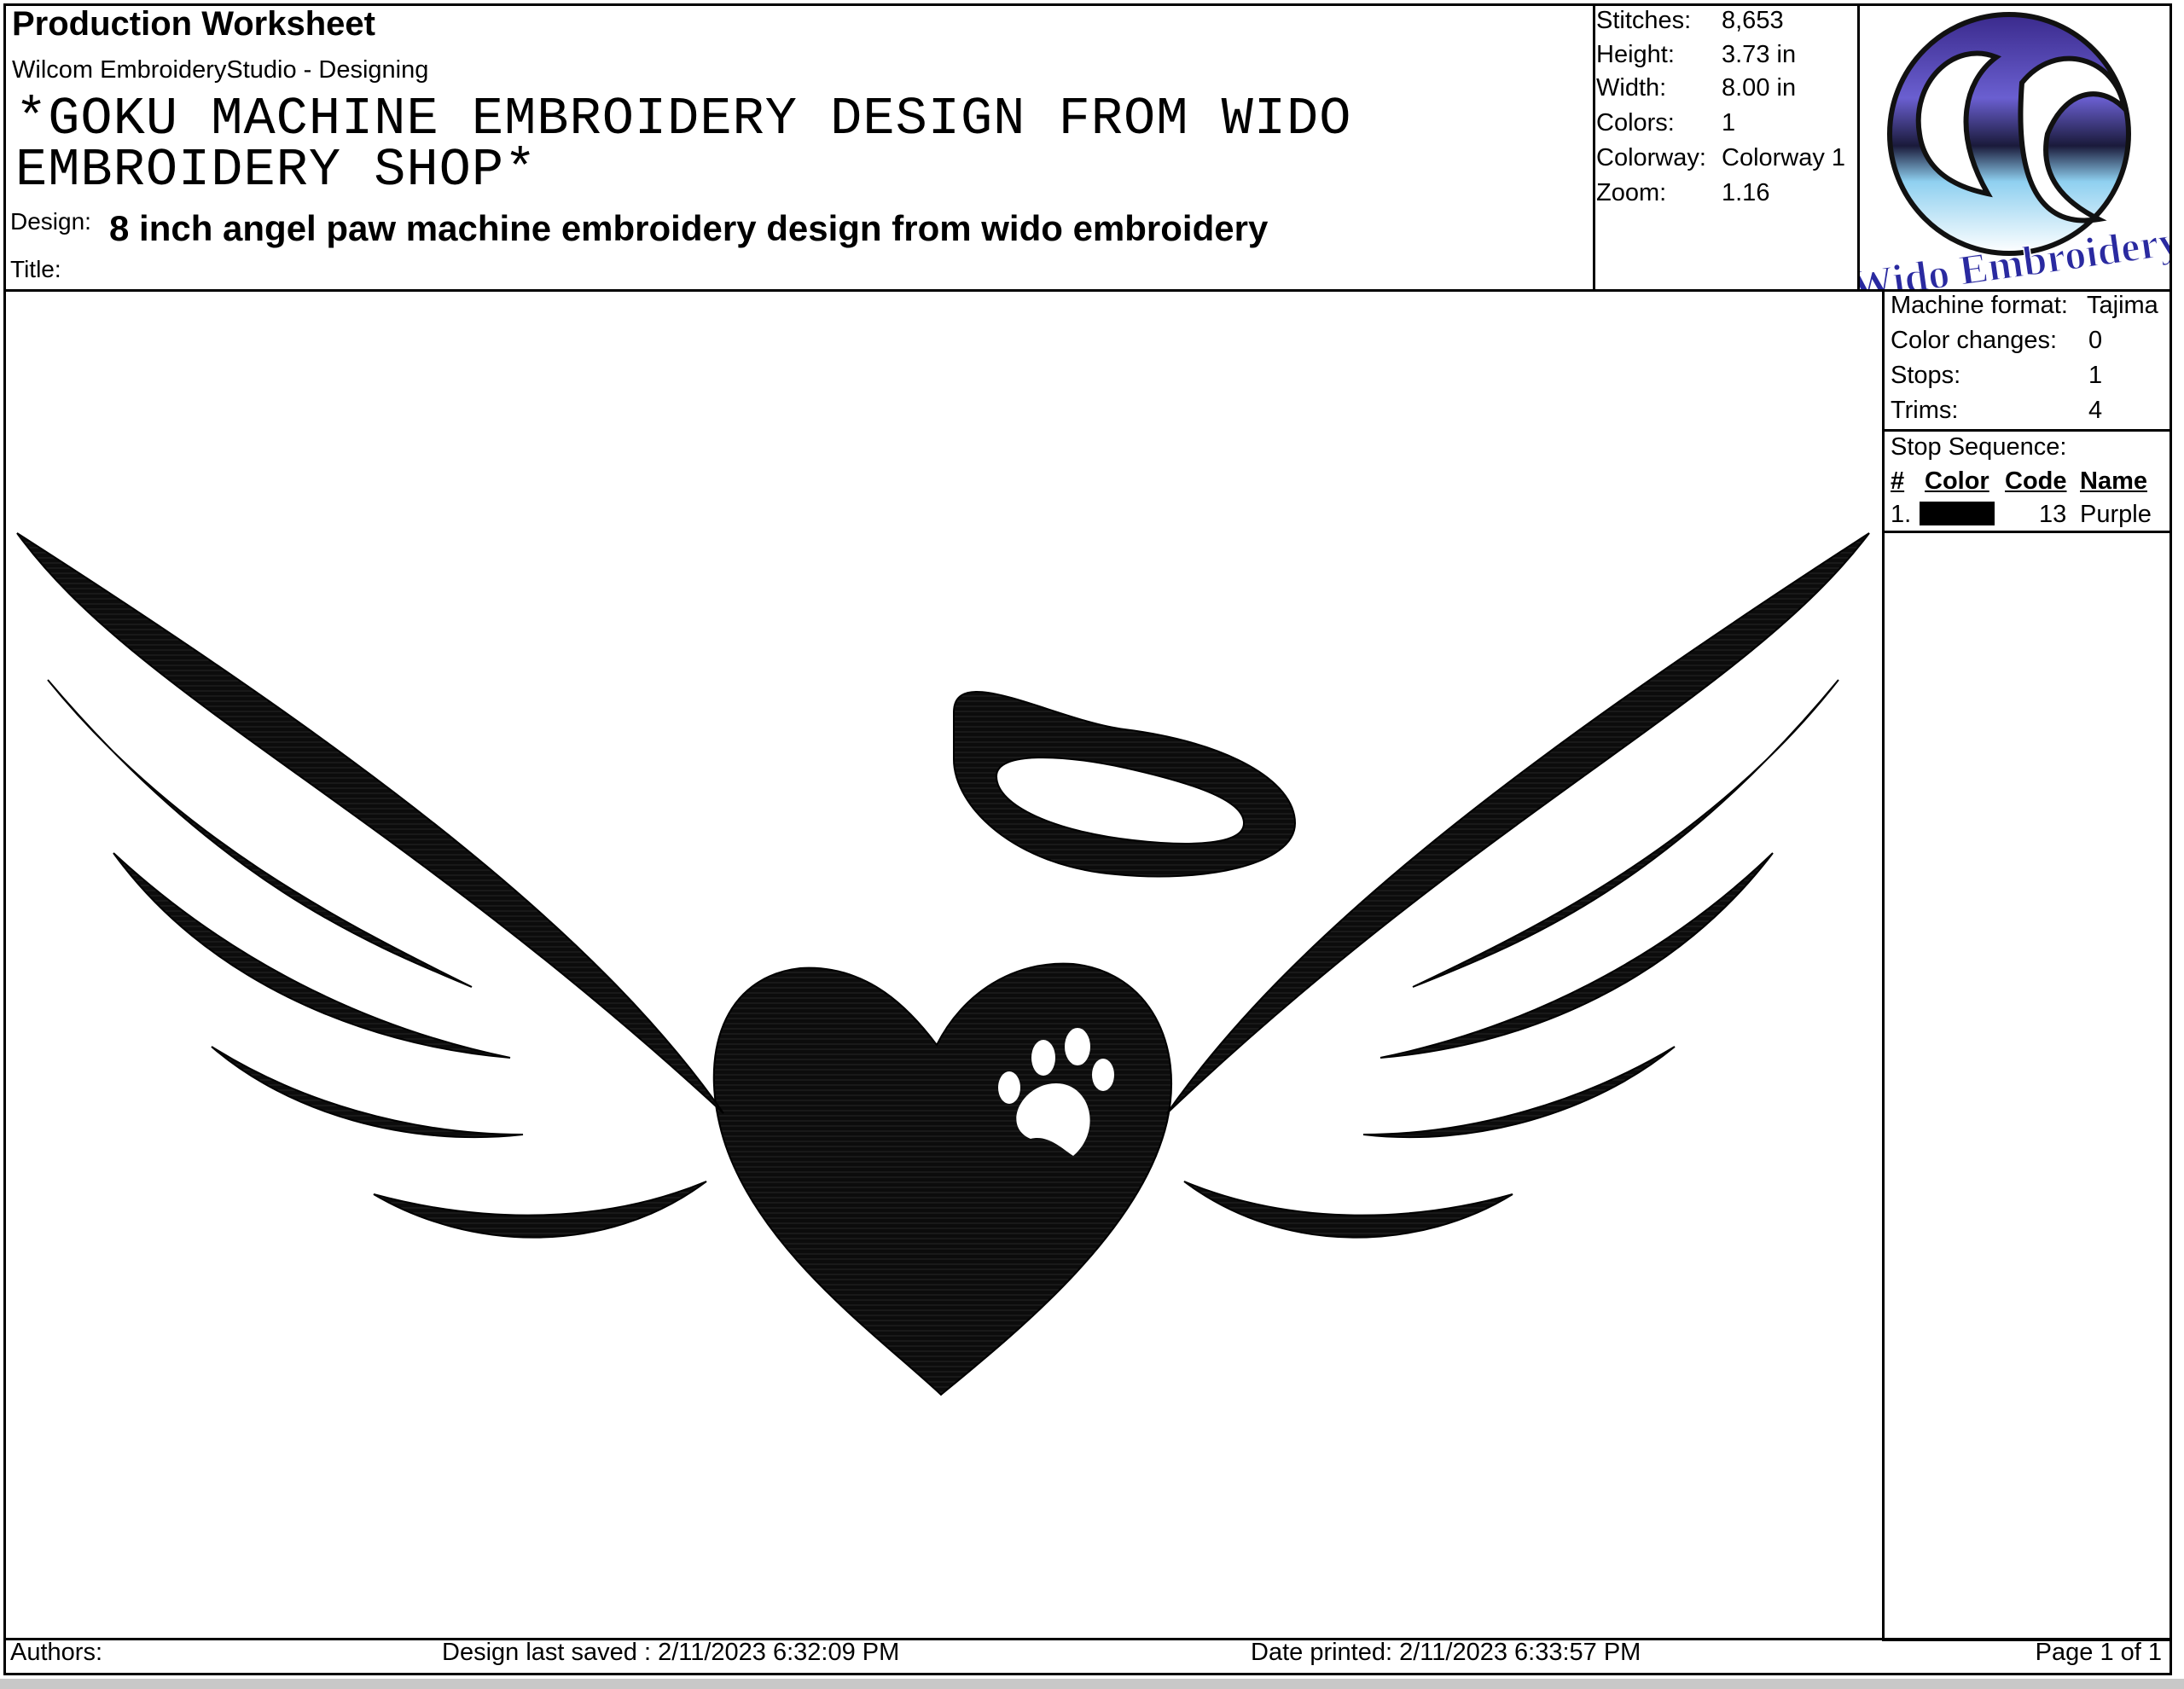  I want to click on title-label: Title:, so click(35, 269).